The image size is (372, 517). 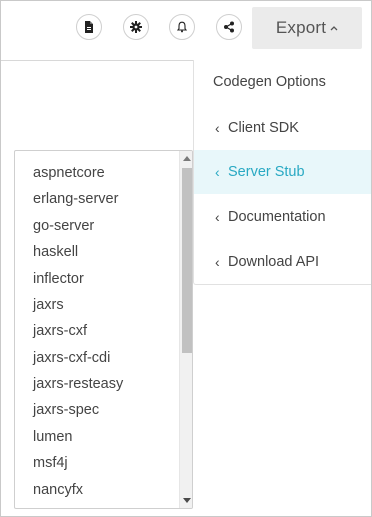 I want to click on menu-item-label: Documentation, so click(x=277, y=217).